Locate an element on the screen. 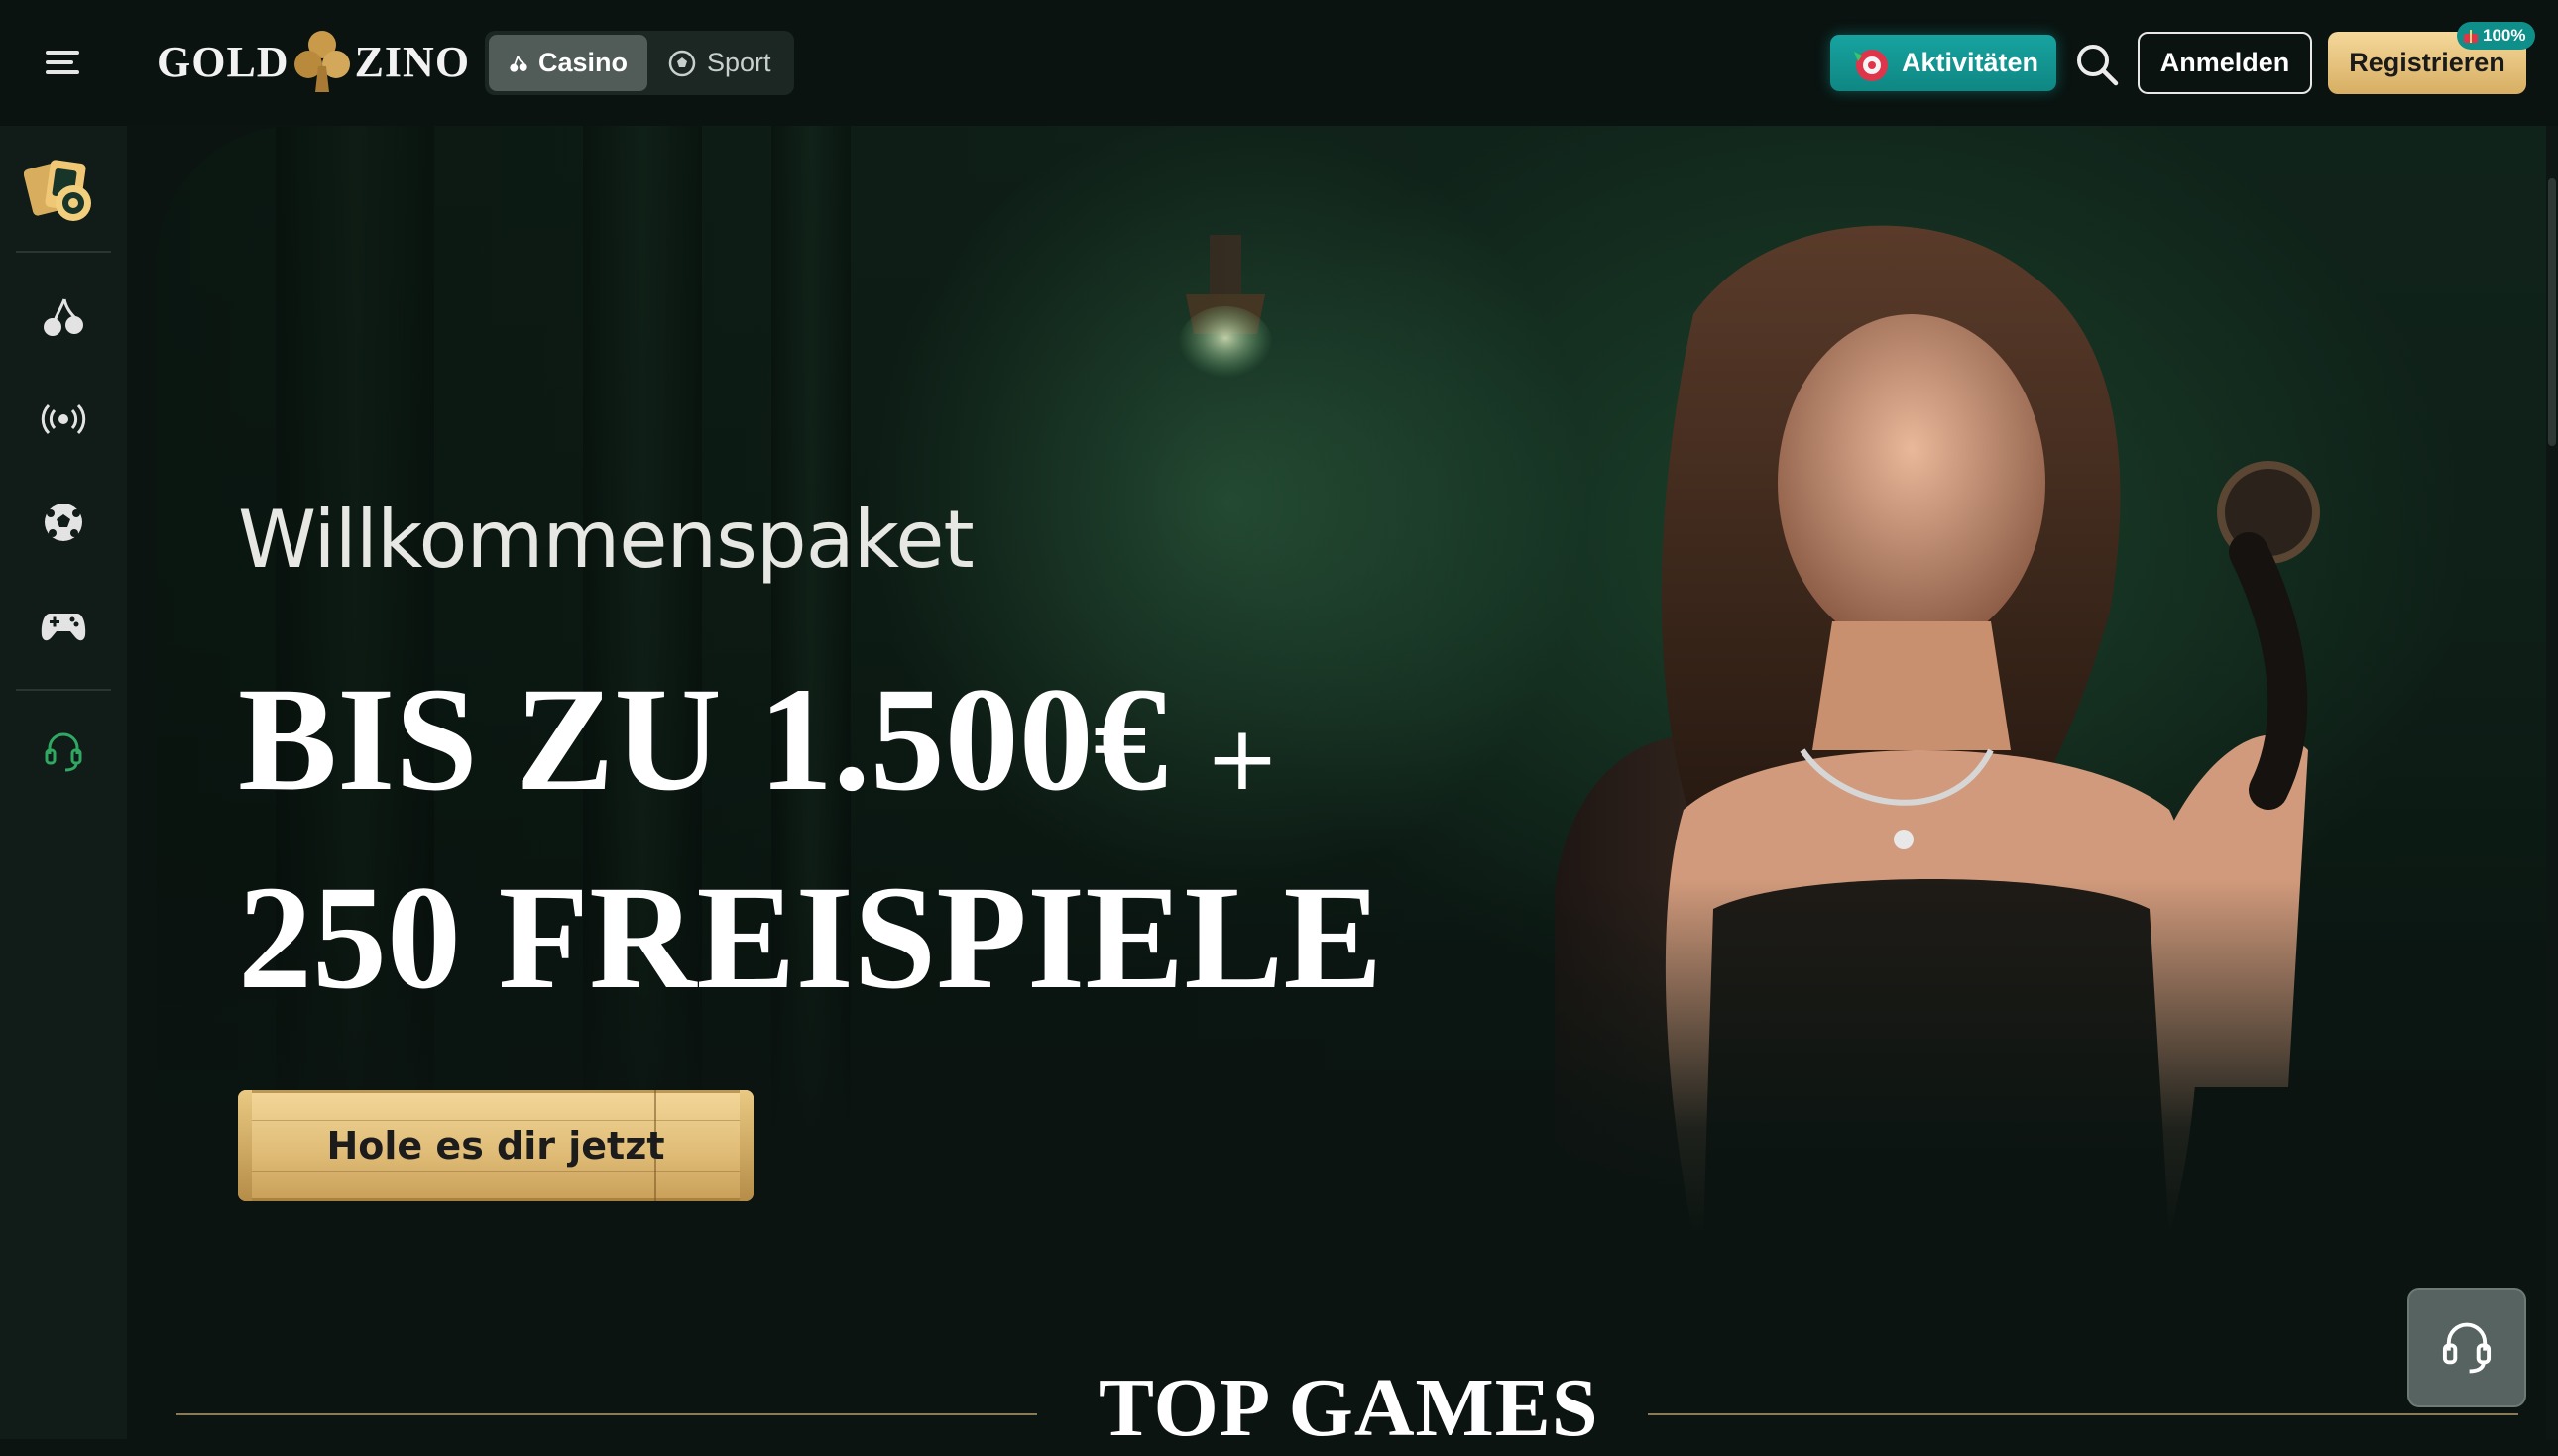 The width and height of the screenshot is (2558, 1456). hero-subtitle: Willkommenspaket is located at coordinates (606, 540).